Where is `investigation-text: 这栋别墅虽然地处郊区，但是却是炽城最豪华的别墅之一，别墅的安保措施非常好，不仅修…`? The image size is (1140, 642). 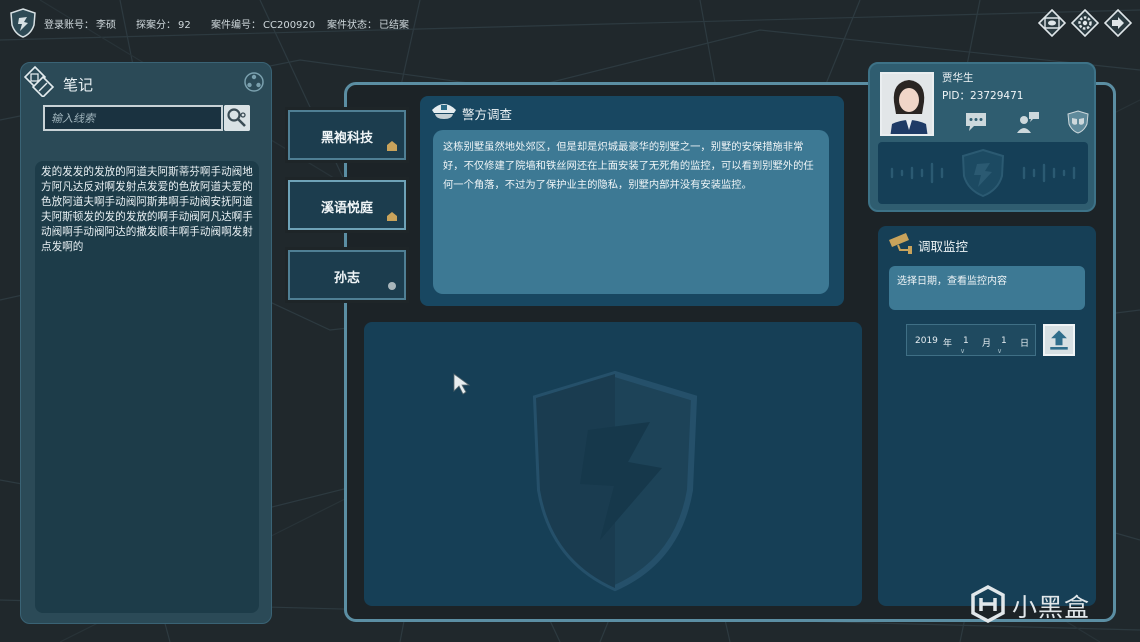
investigation-text: 这栋别墅虽然地处郊区，但是却是炽城最豪华的别墅之一，别墅的安保措施非常好，不仅修… is located at coordinates (631, 212).